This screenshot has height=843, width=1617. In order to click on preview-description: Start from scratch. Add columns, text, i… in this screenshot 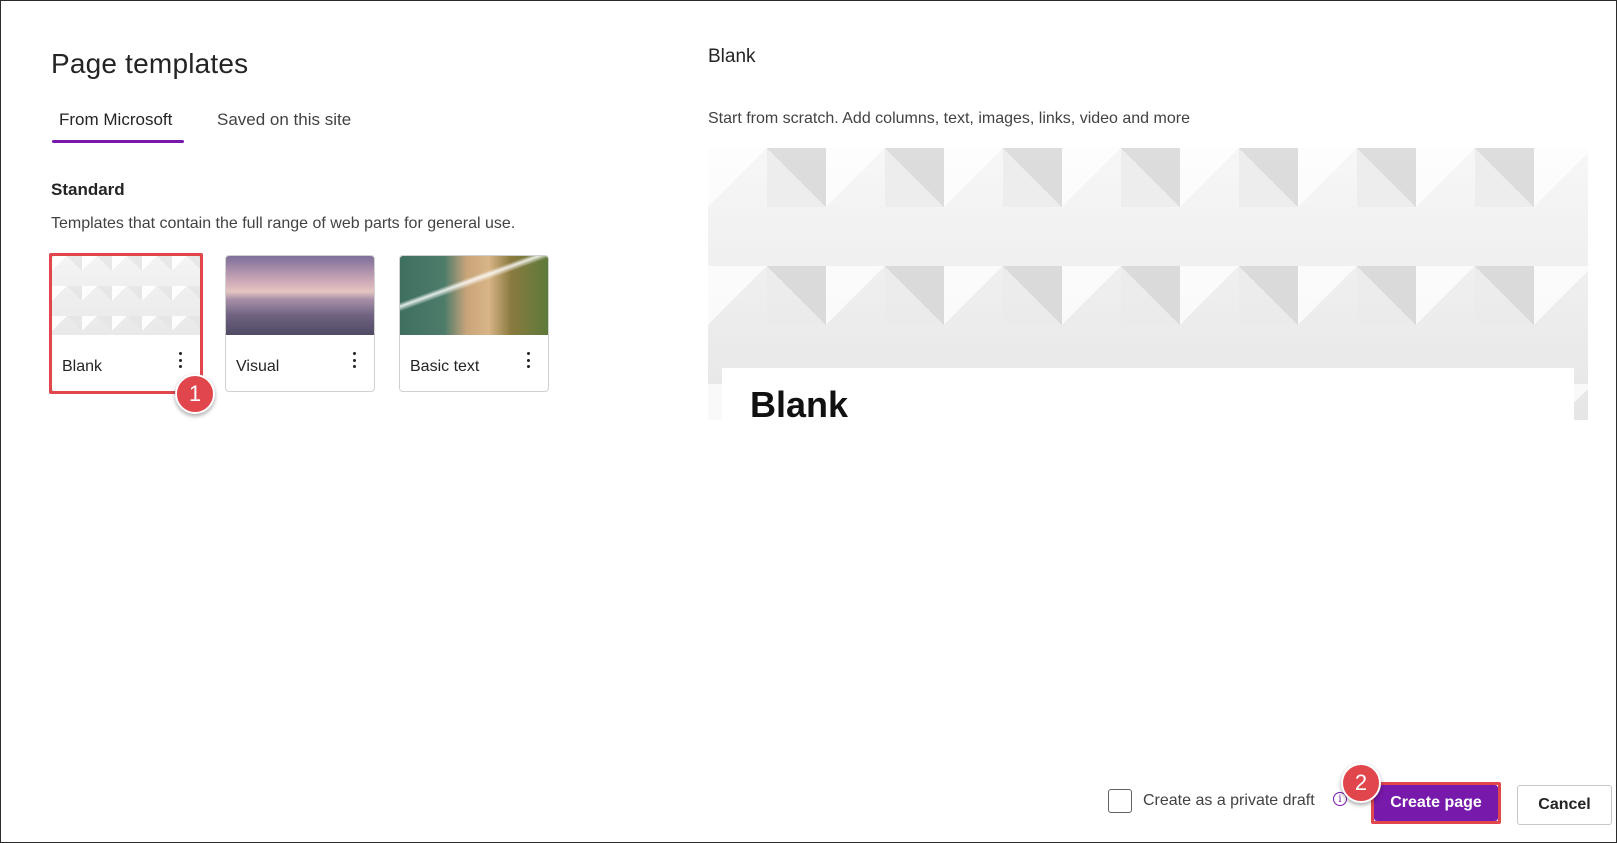, I will do `click(949, 118)`.